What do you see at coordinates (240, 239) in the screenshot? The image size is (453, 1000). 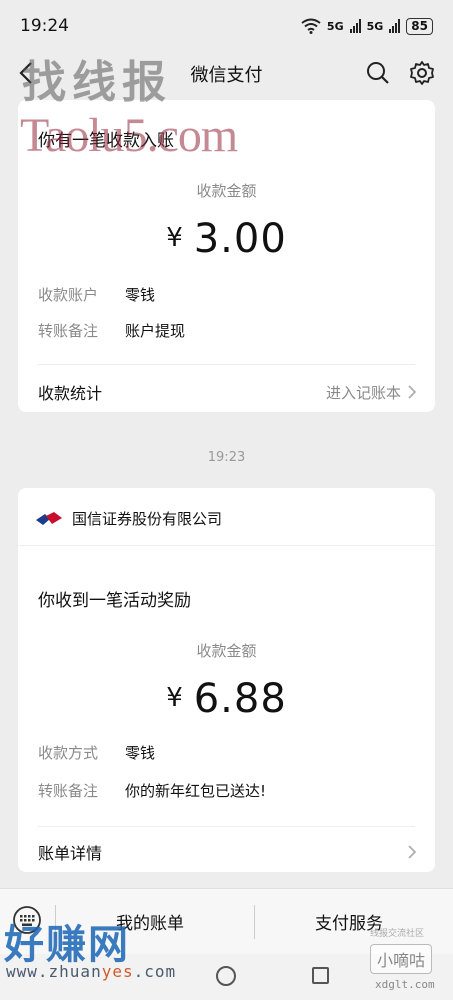 I see `amount-number: 3.00` at bounding box center [240, 239].